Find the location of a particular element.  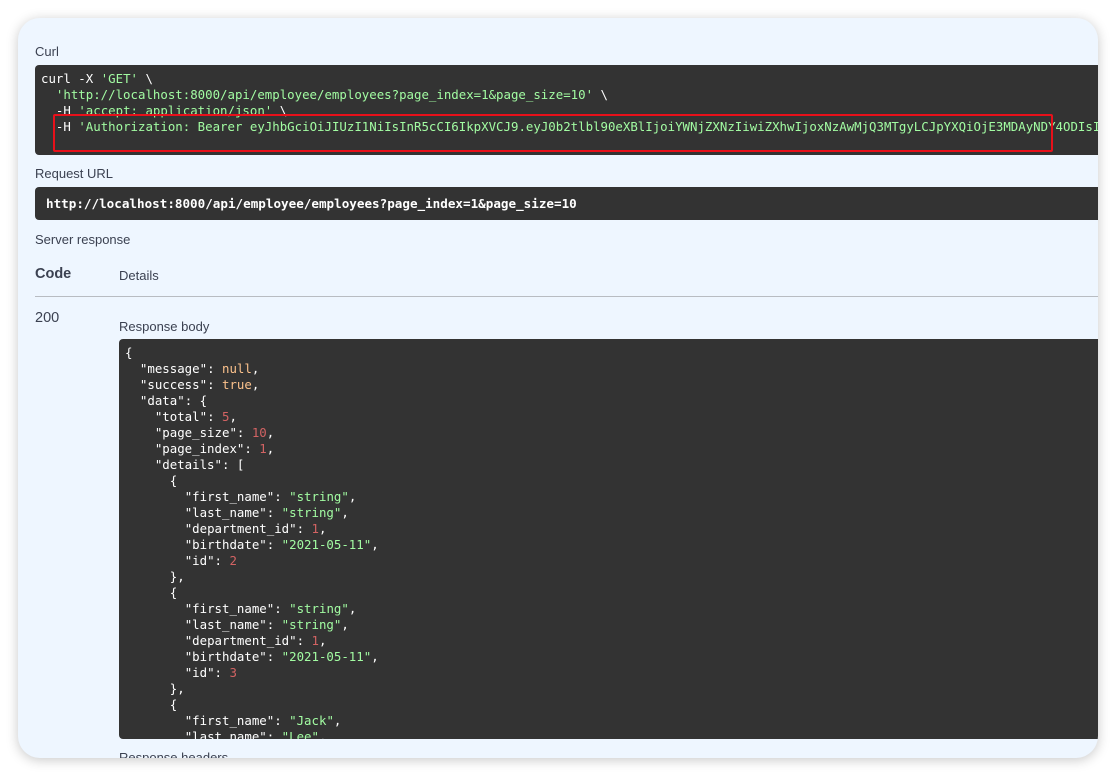

json-line: "id": 3 is located at coordinates (210, 672).